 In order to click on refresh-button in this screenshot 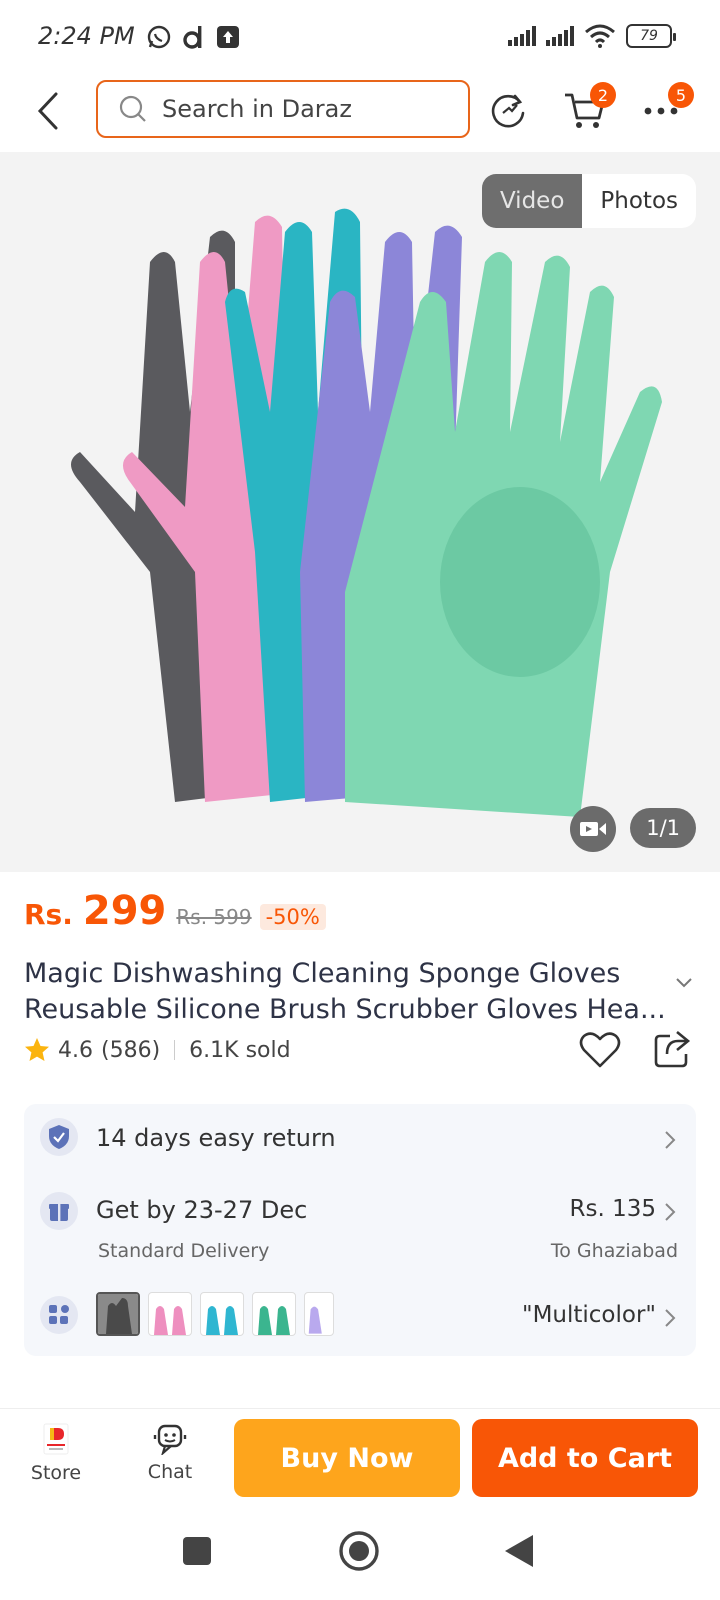, I will do `click(509, 111)`.